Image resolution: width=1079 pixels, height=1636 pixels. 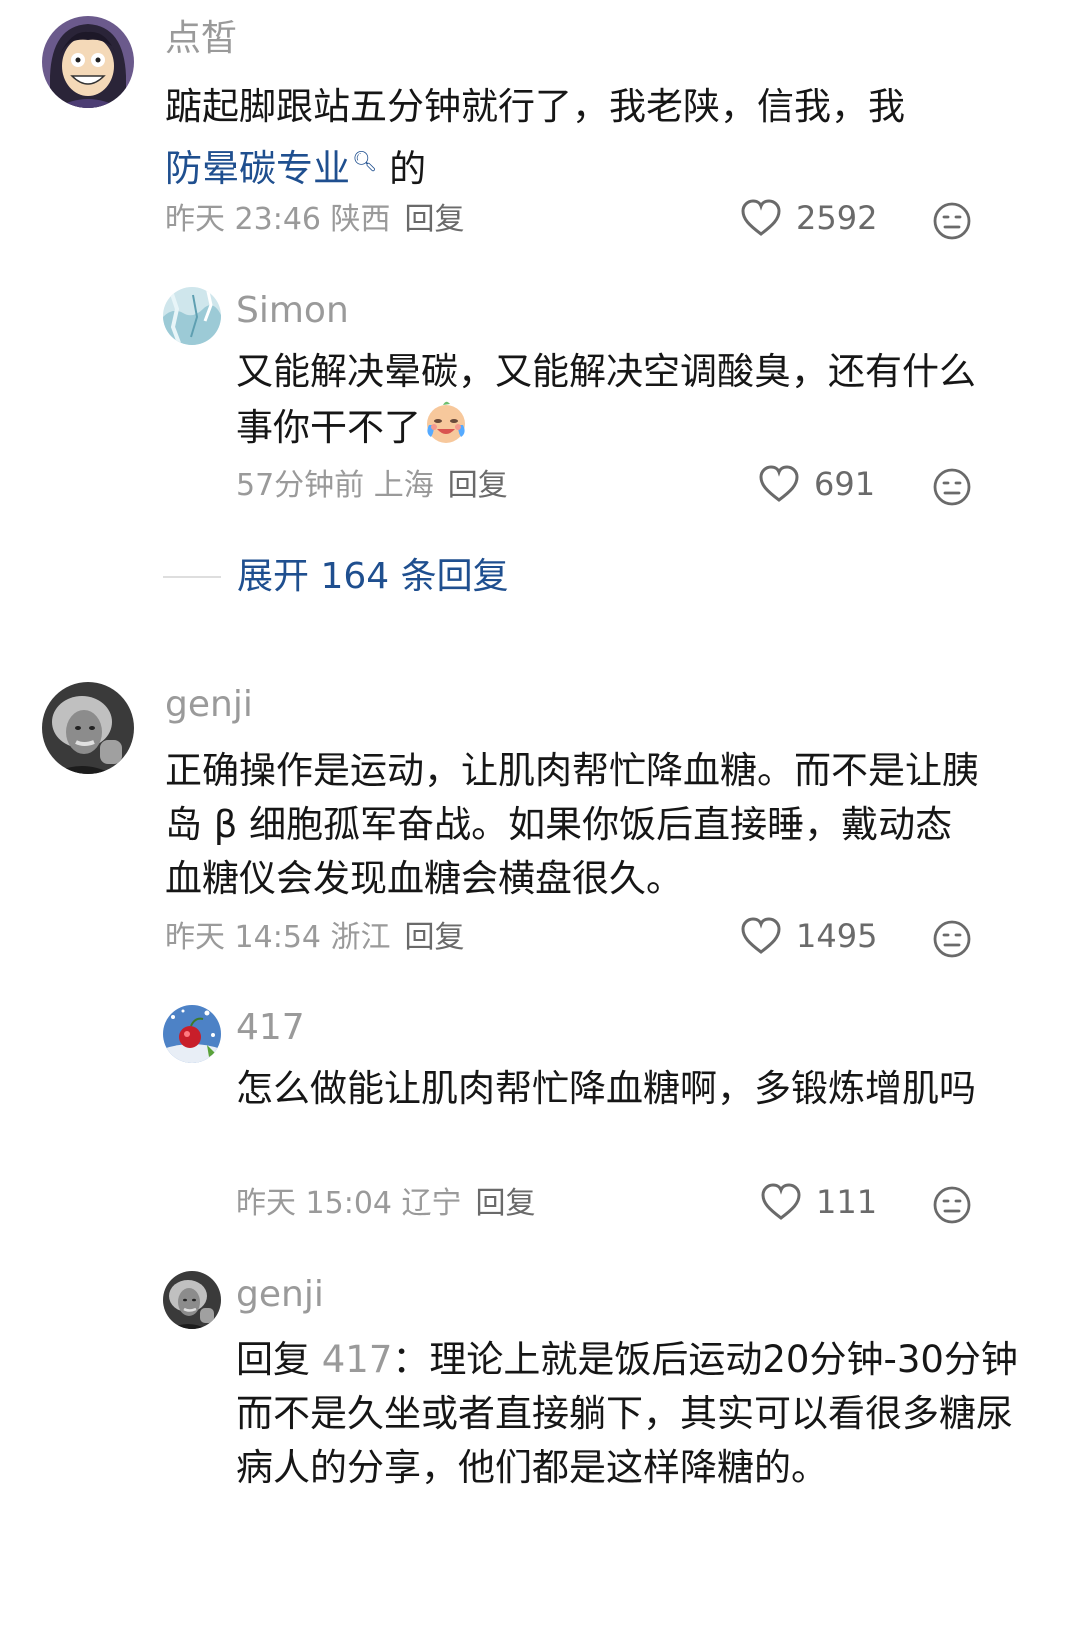 I want to click on like-count: 111, so click(x=847, y=1202).